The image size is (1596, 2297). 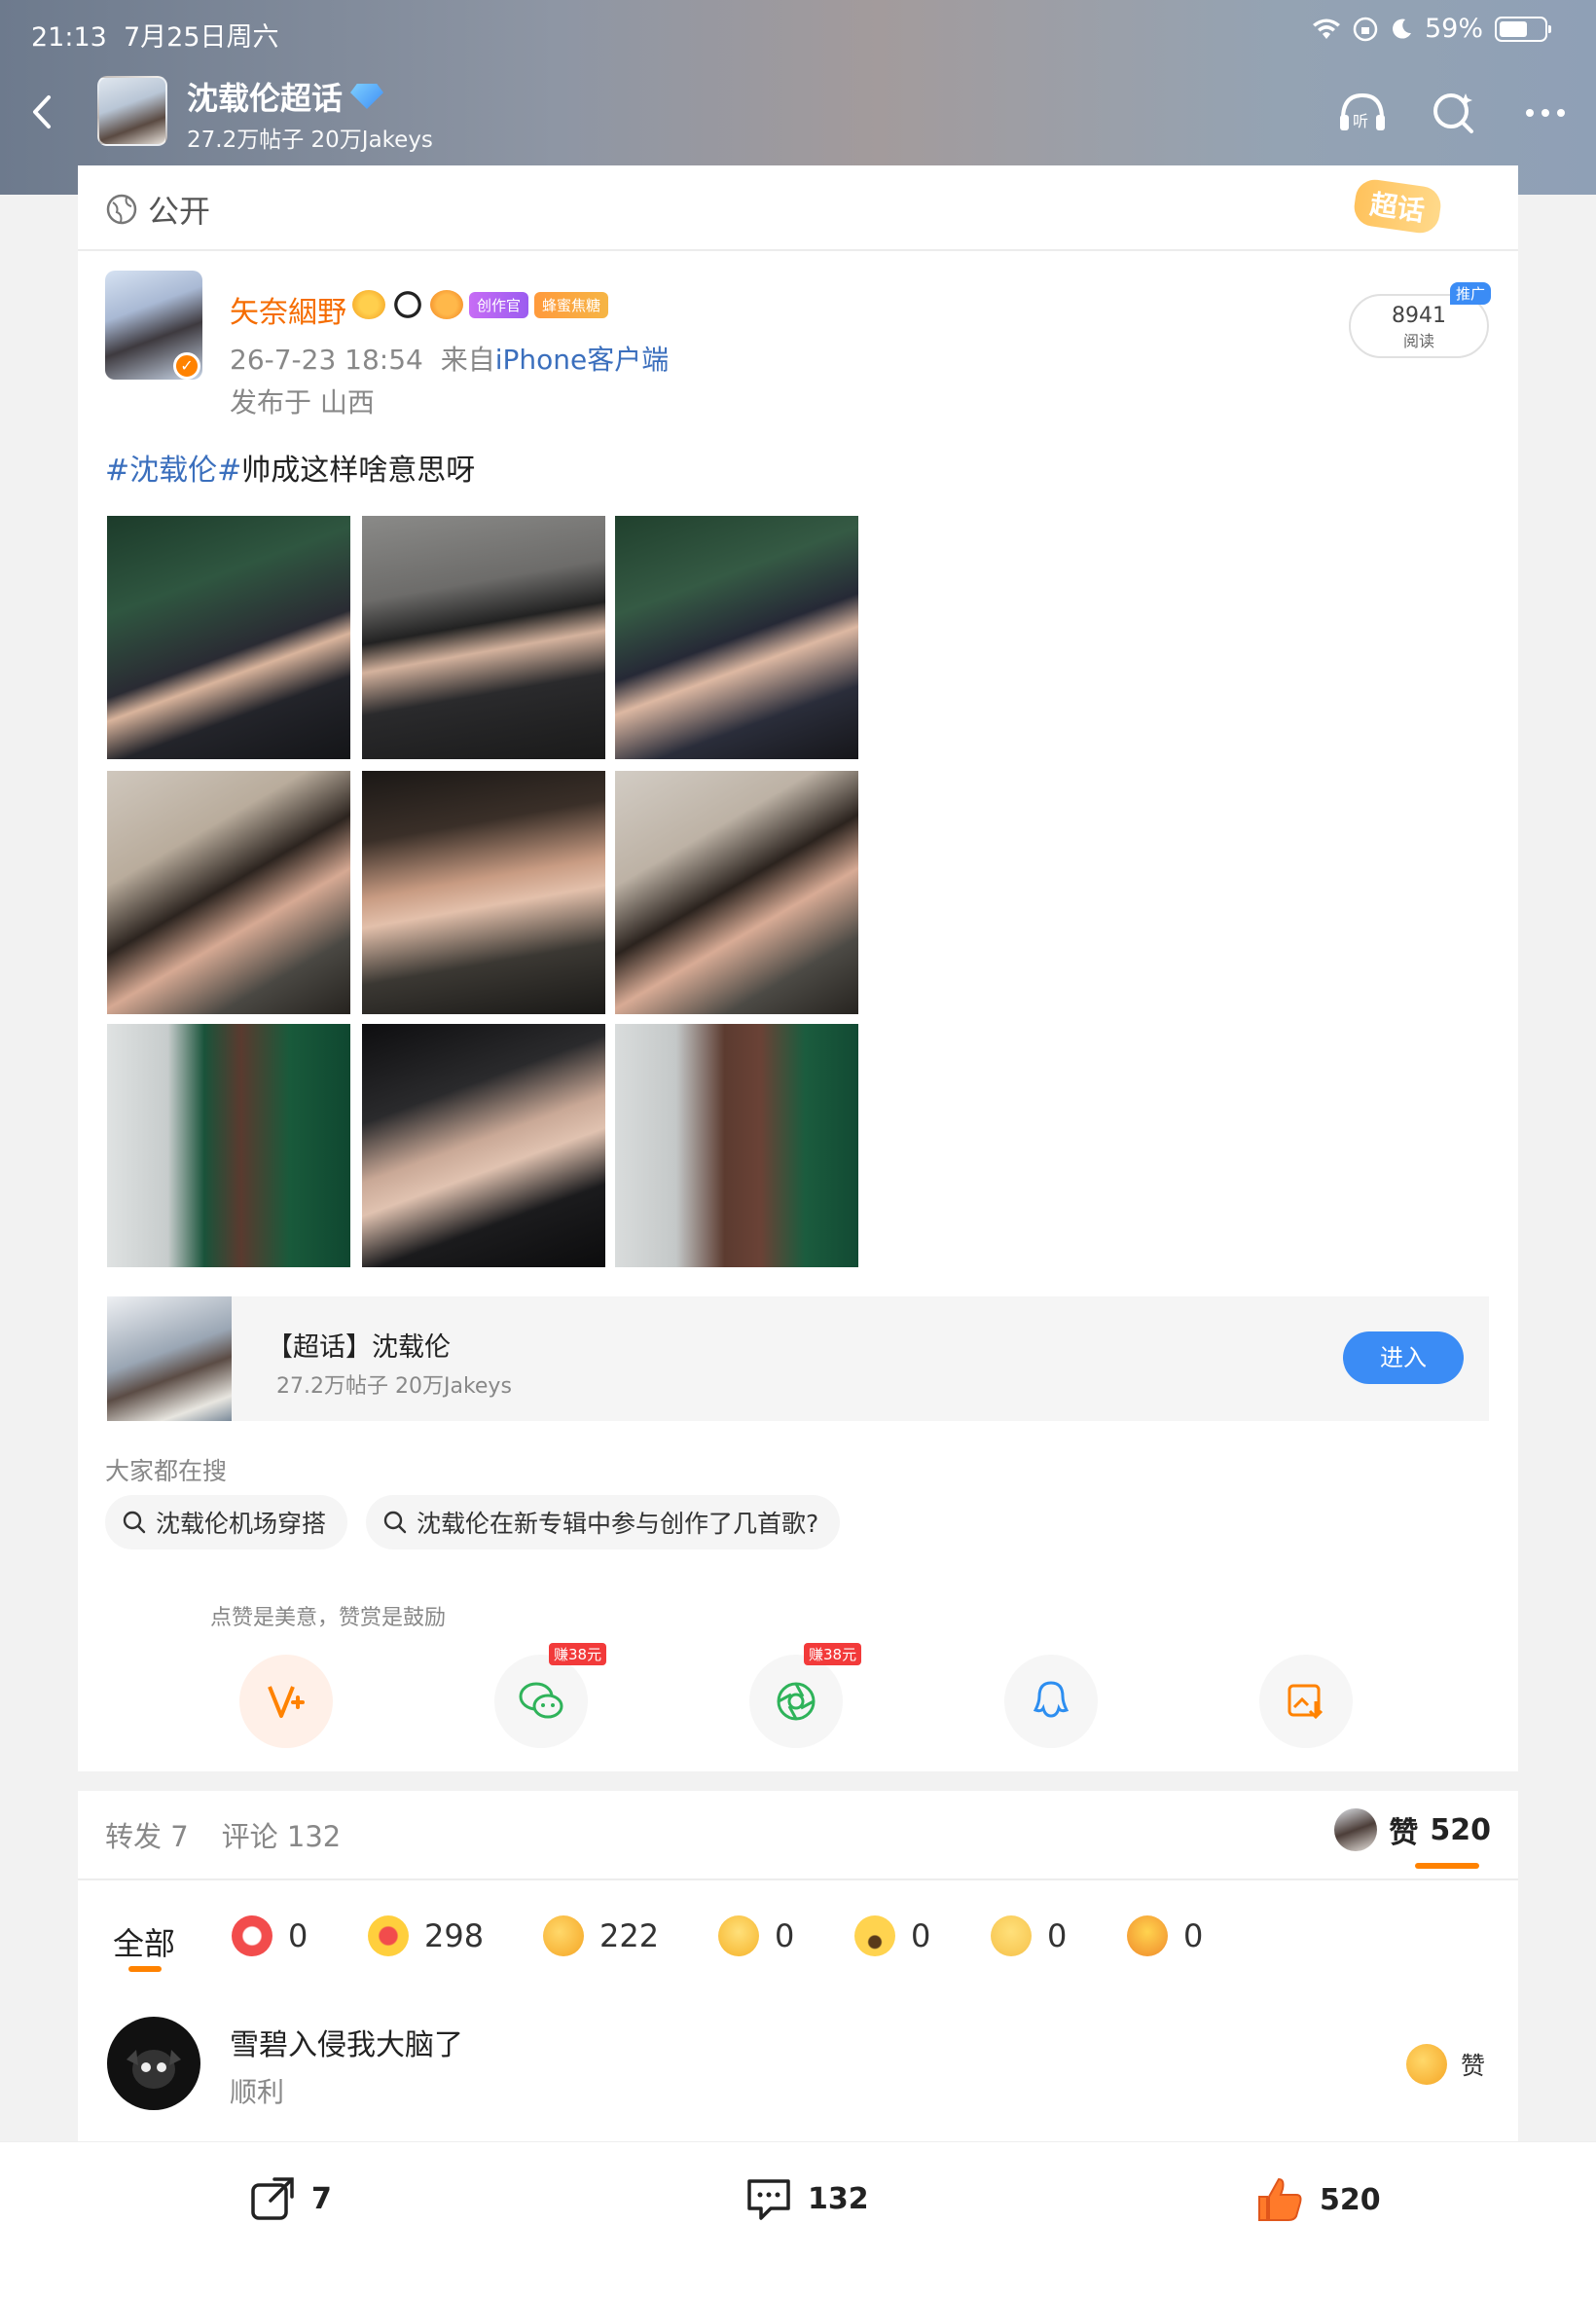 I want to click on fan-badge: 蜂蜜焦糖, so click(x=571, y=304).